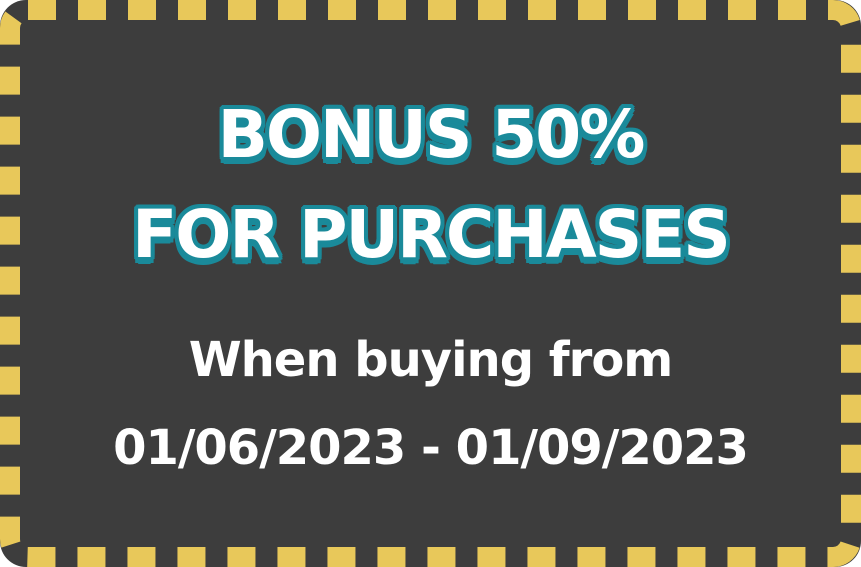  Describe the element at coordinates (431, 234) in the screenshot. I see `headline-for-purchases: FOR PURCHASES` at that location.